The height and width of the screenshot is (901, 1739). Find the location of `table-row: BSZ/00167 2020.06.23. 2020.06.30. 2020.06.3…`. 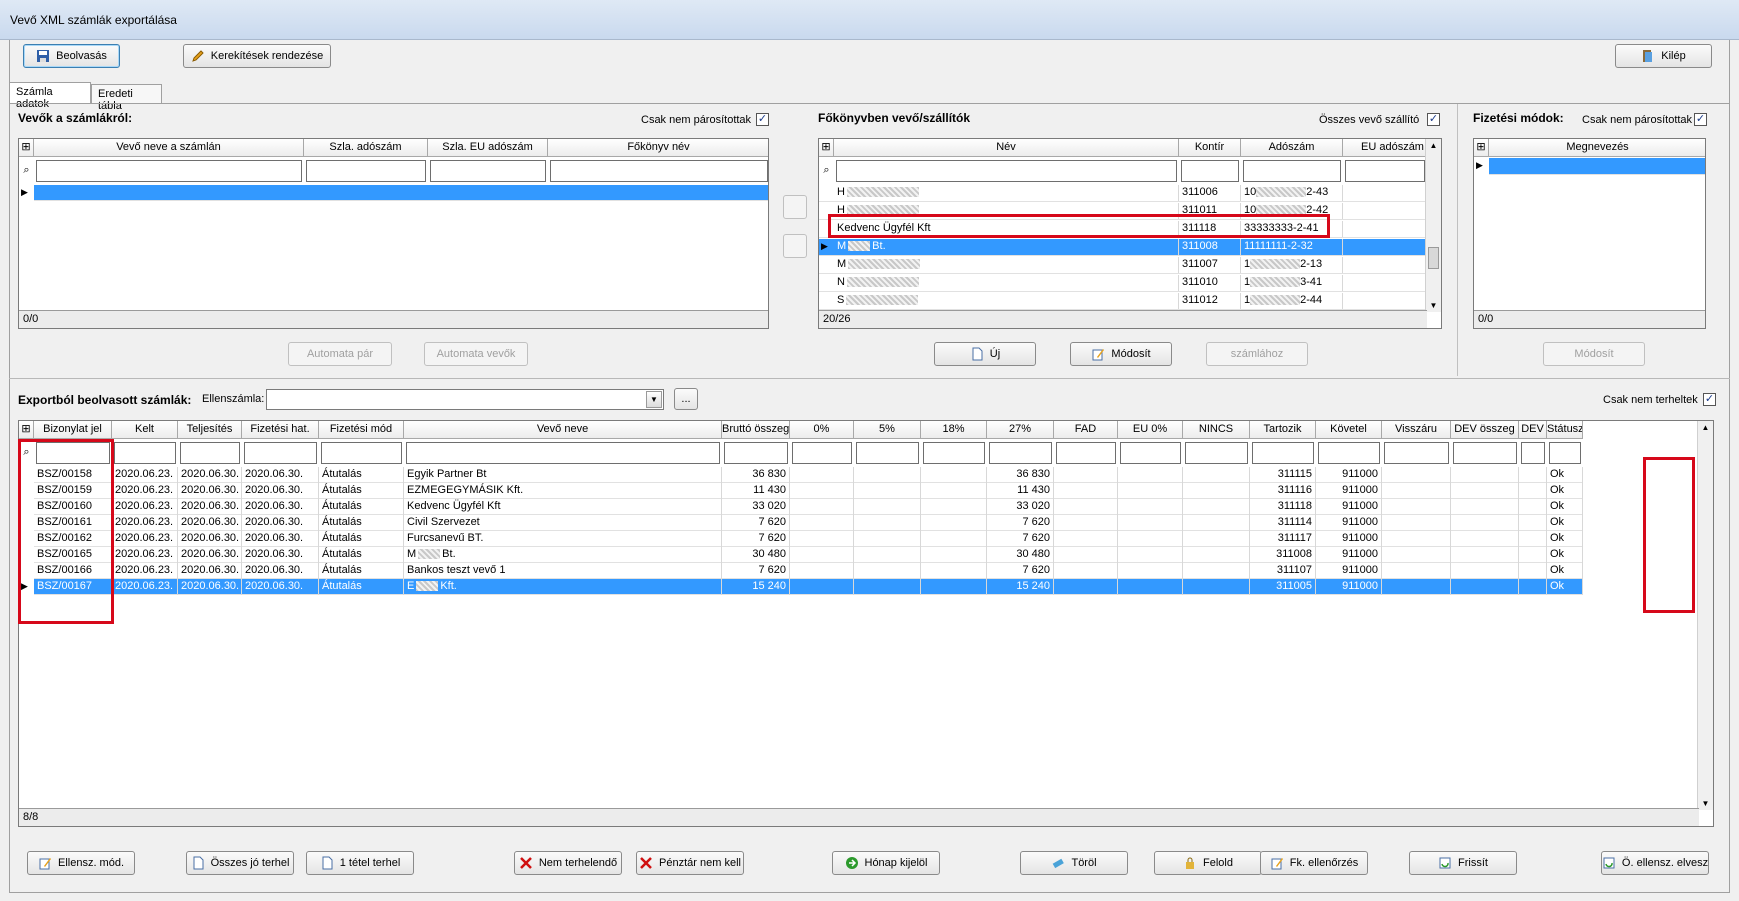

table-row: BSZ/00167 2020.06.23. 2020.06.30. 2020.06.3… is located at coordinates (808, 587).